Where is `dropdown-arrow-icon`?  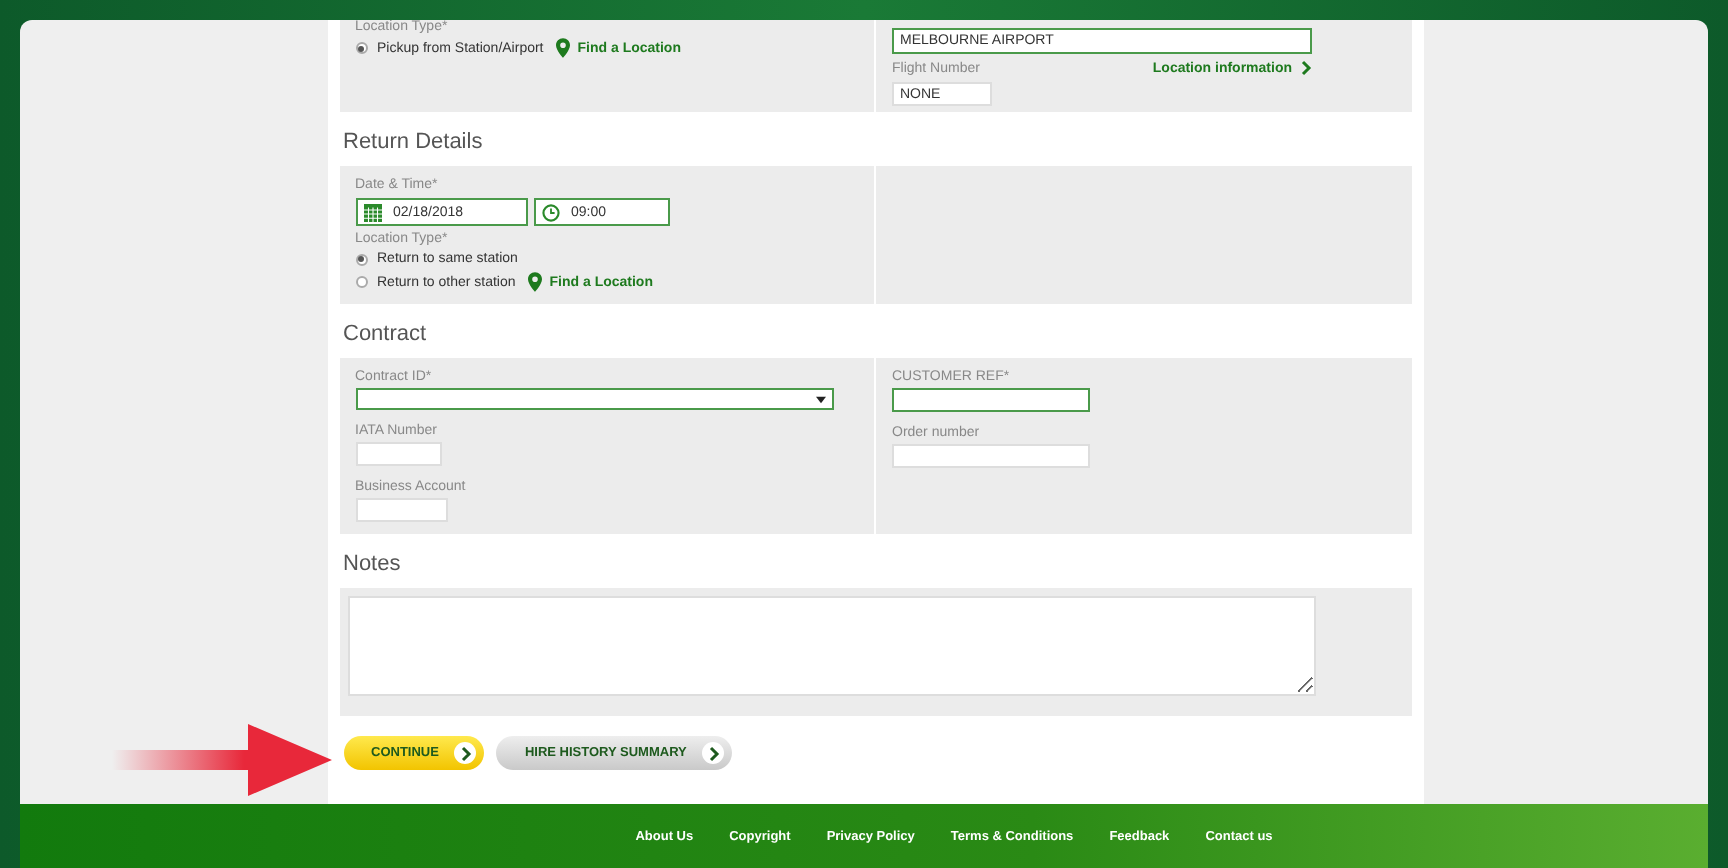
dropdown-arrow-icon is located at coordinates (820, 399).